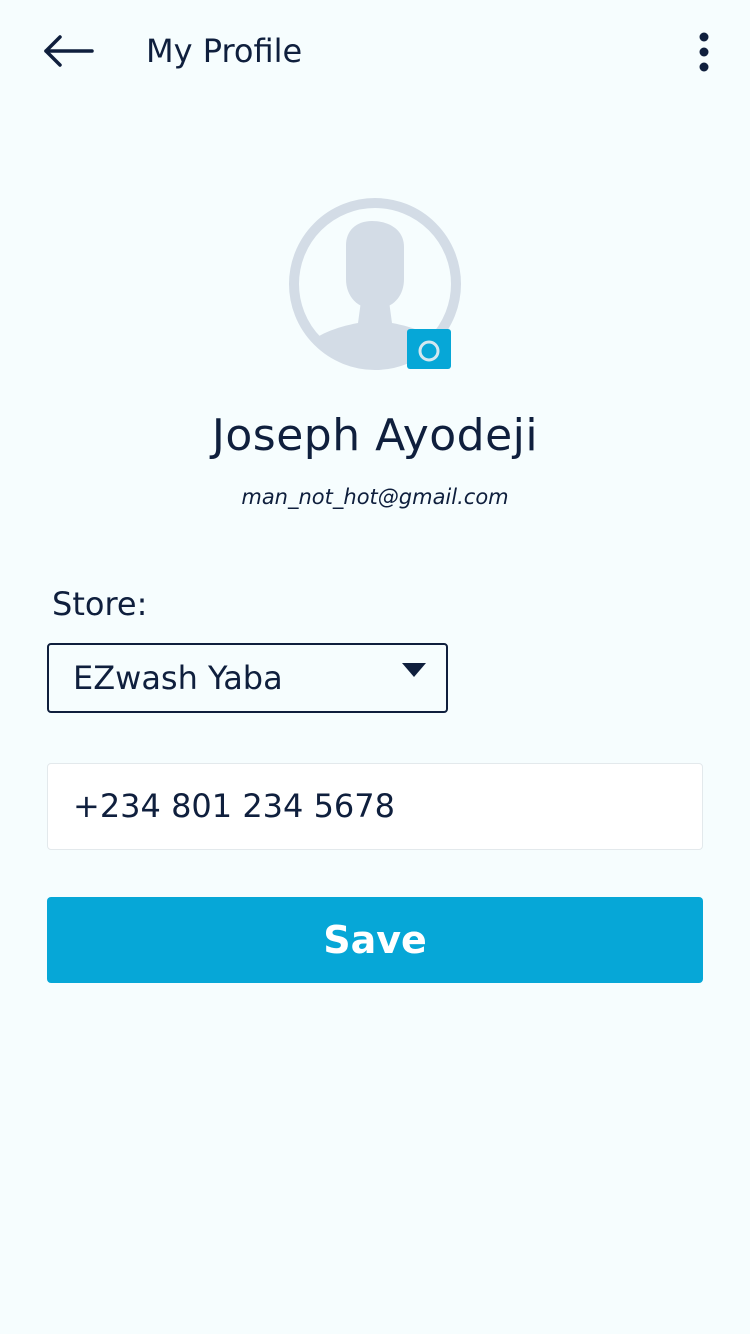 This screenshot has height=1334, width=750. I want to click on camera-icon, so click(429, 346).